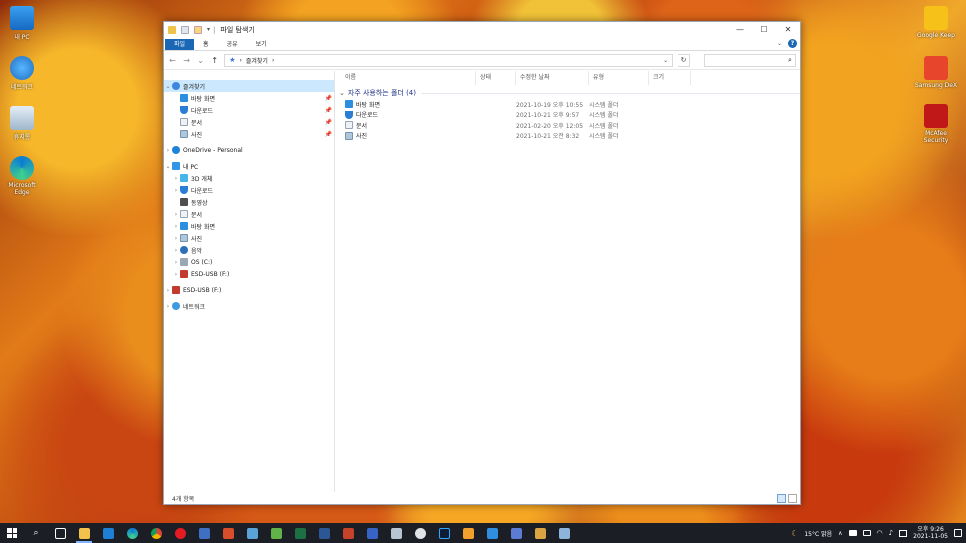  What do you see at coordinates (249, 306) in the screenshot?
I see `nav-item-network: › 네트워크` at bounding box center [249, 306].